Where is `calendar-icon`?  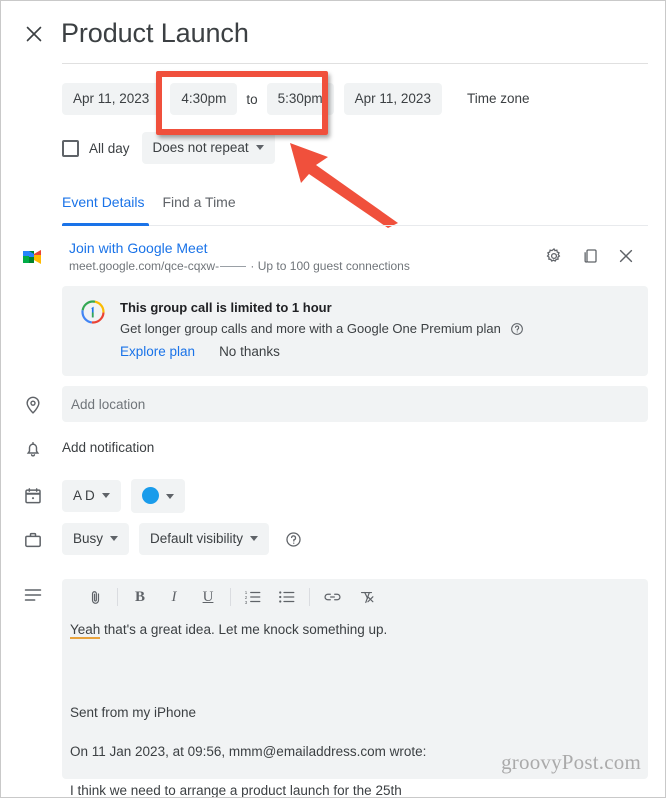 calendar-icon is located at coordinates (33, 498).